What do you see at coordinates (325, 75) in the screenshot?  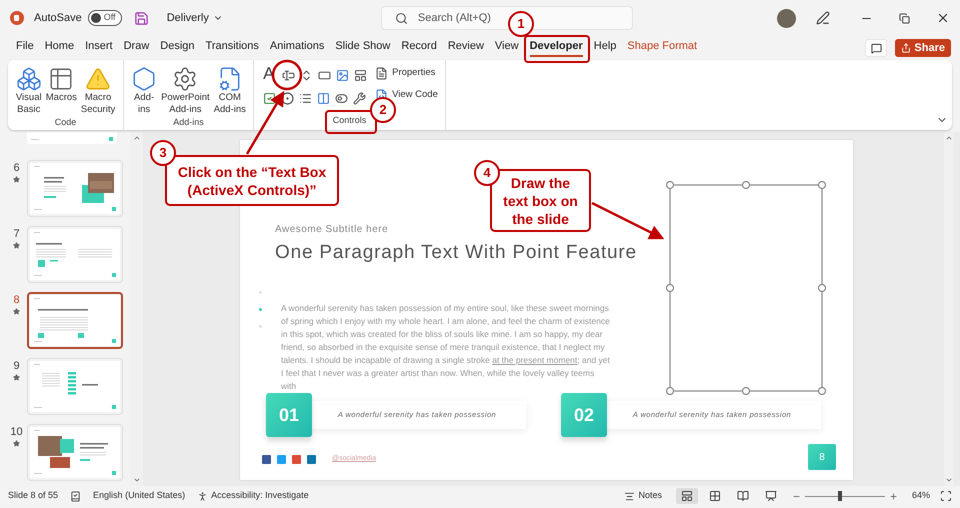 I see `command-button-icon` at bounding box center [325, 75].